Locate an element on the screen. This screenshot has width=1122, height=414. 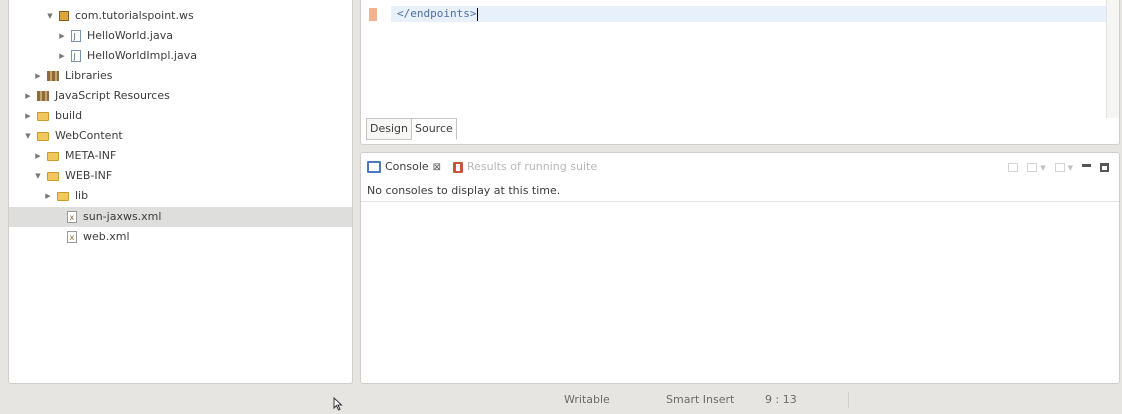
results-tab-label: Results of running suite is located at coordinates (532, 166).